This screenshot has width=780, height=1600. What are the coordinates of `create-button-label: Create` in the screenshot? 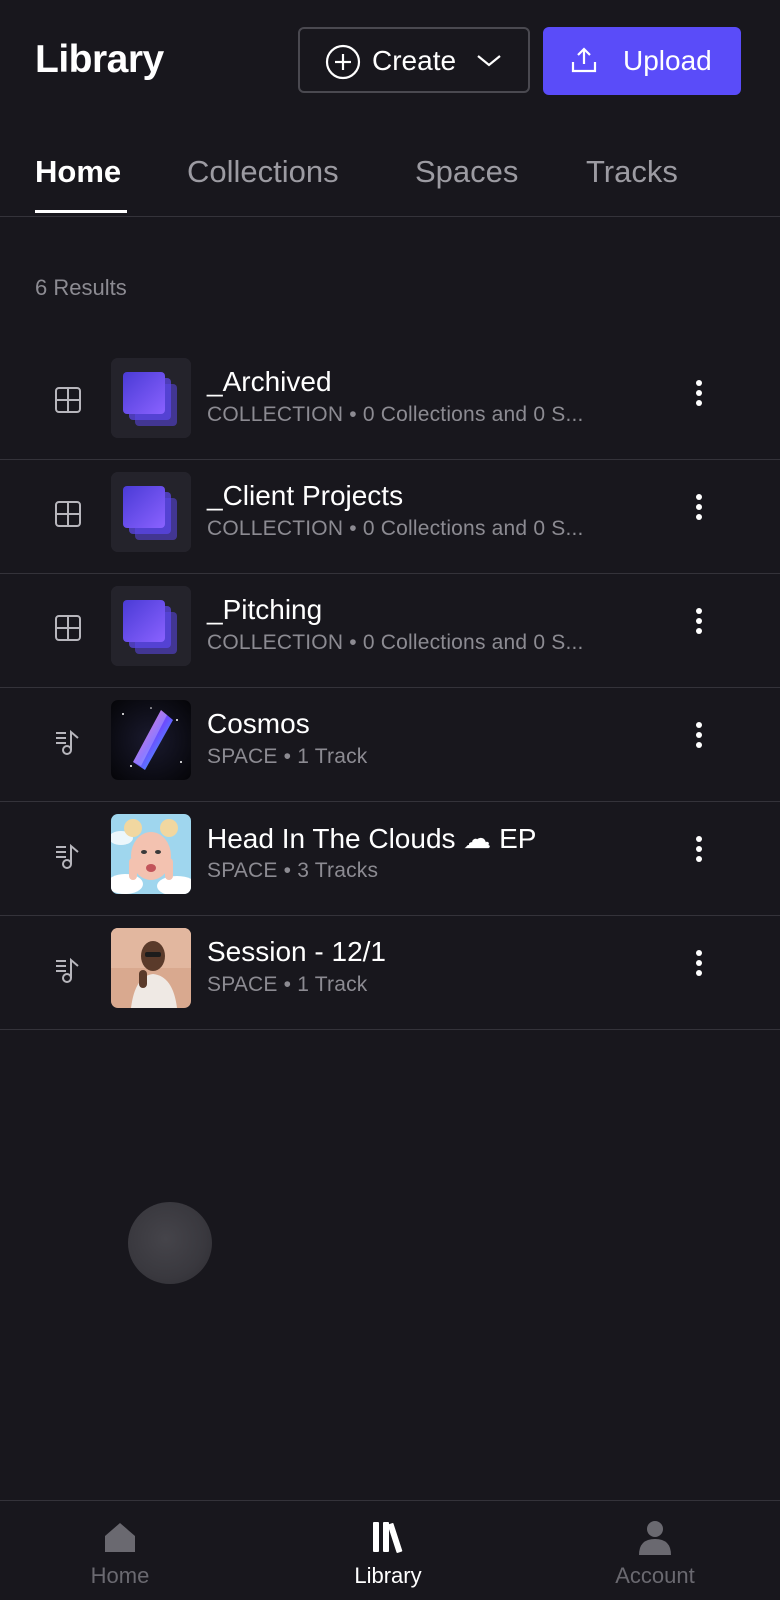 It's located at (414, 60).